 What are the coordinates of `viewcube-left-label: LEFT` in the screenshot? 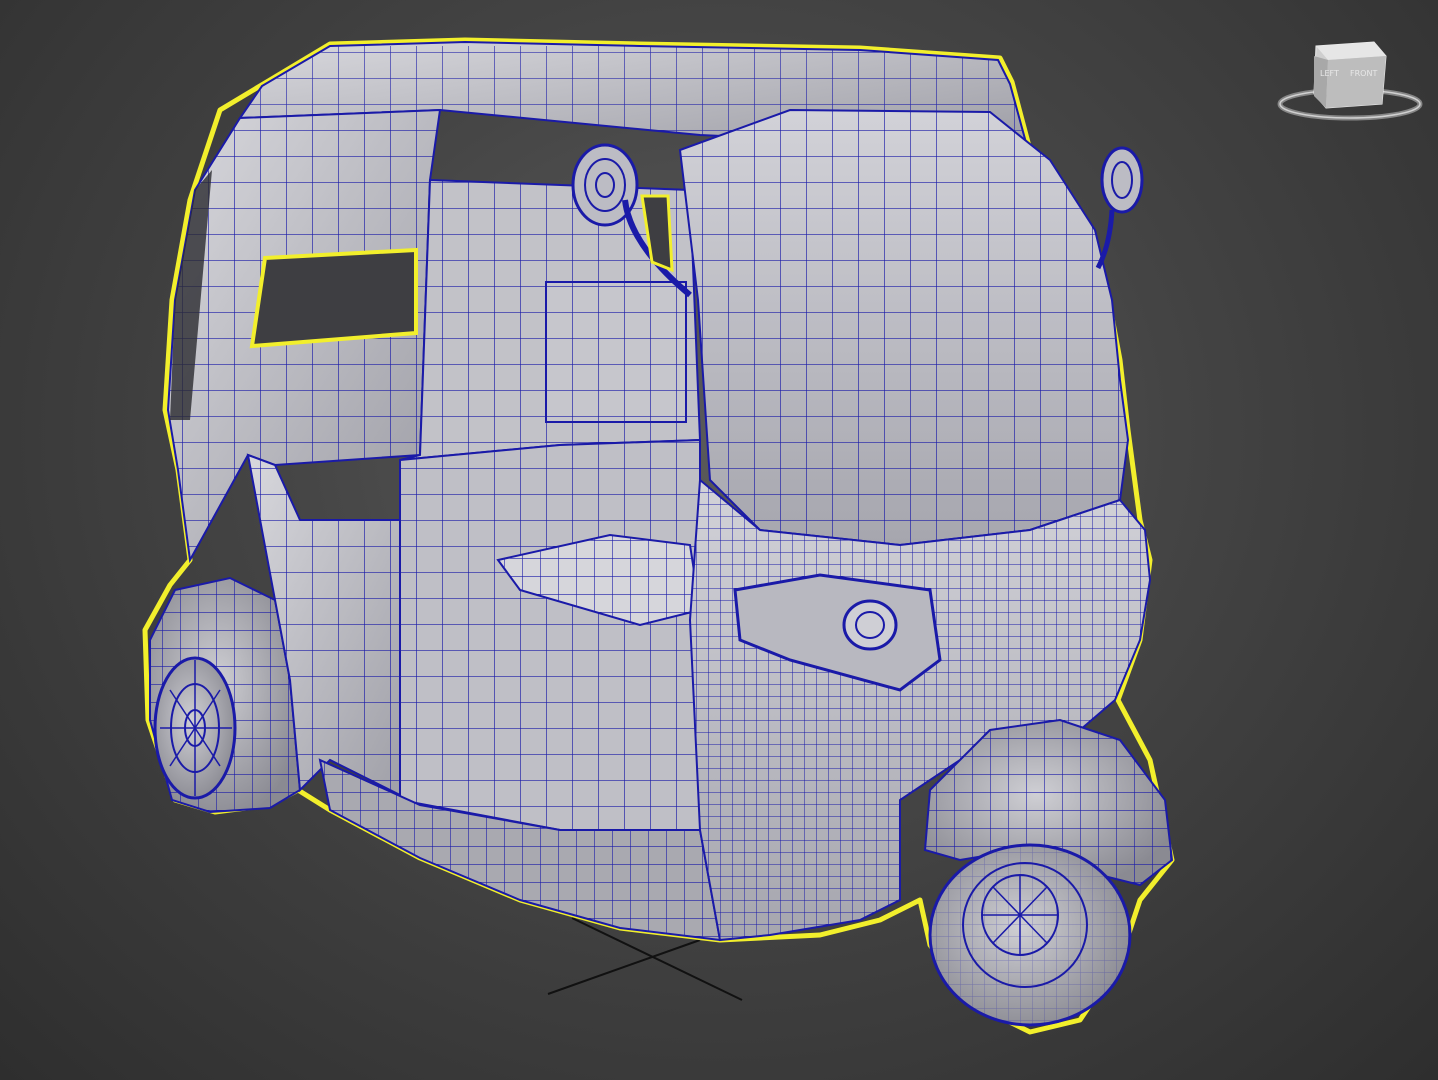 It's located at (1329, 73).